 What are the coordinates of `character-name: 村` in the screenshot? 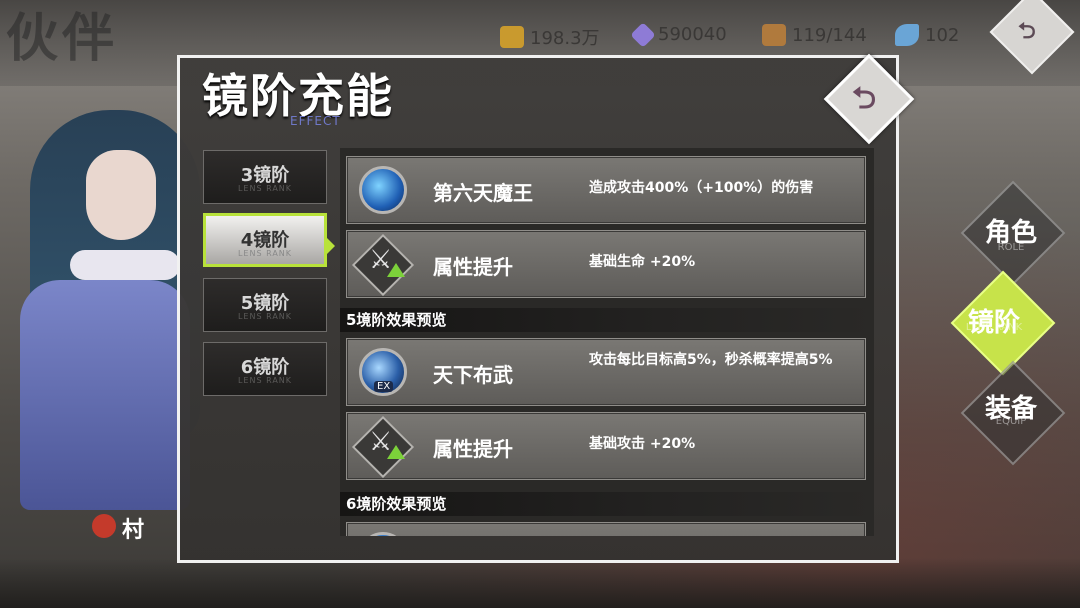 It's located at (133, 530).